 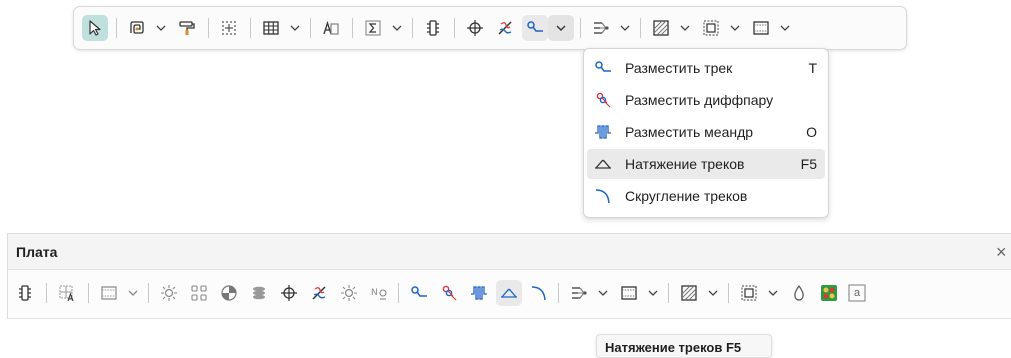 I want to click on route-track-button, so click(x=535, y=28).